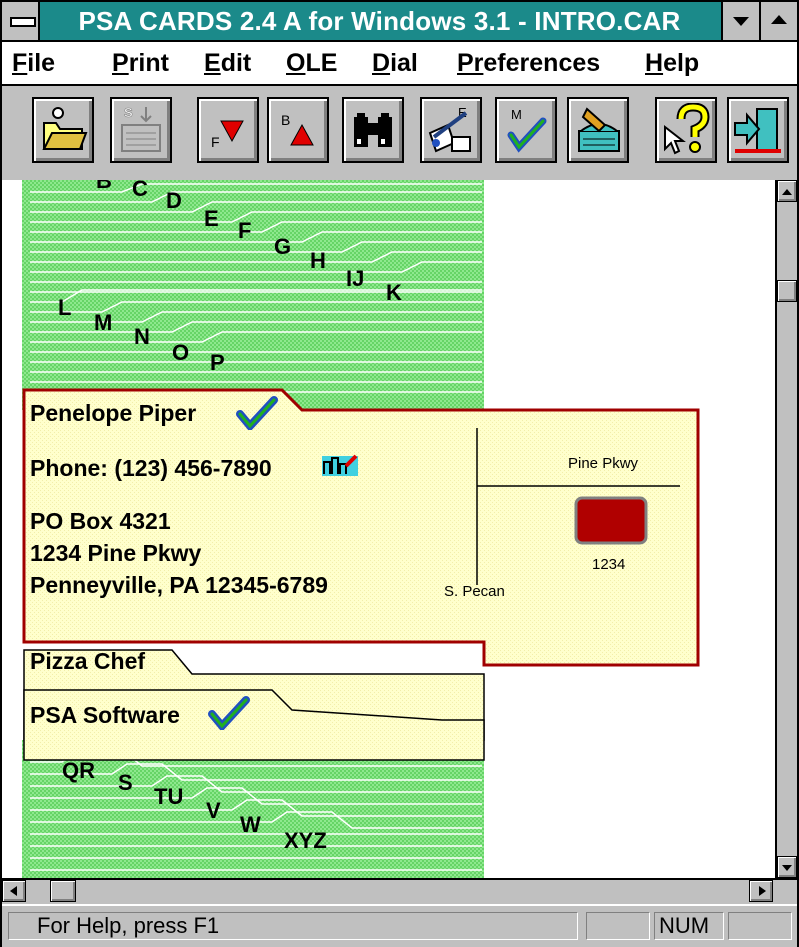  I want to click on maximize-icon, so click(779, 19).